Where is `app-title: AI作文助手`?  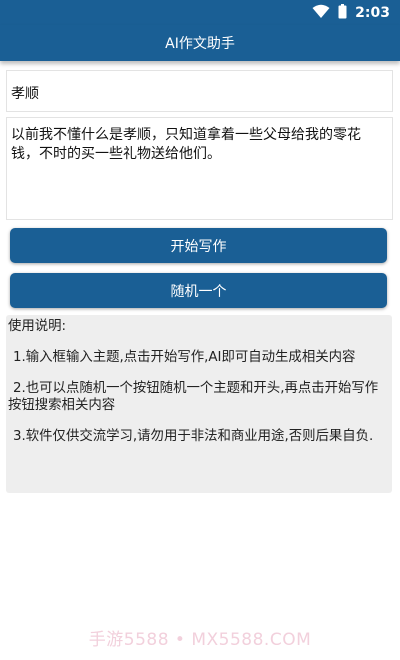 app-title: AI作文助手 is located at coordinates (200, 44).